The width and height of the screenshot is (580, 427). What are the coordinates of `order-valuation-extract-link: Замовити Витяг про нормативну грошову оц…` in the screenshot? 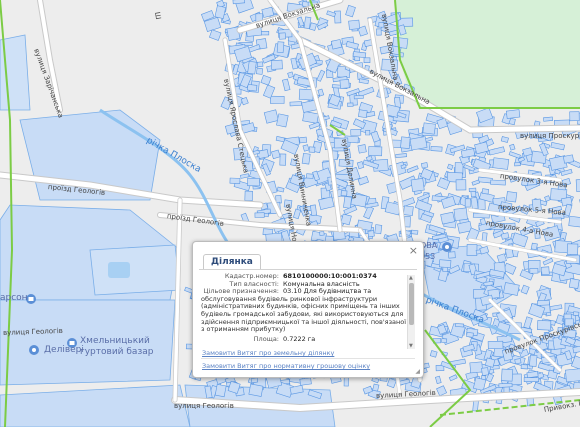 It's located at (286, 366).